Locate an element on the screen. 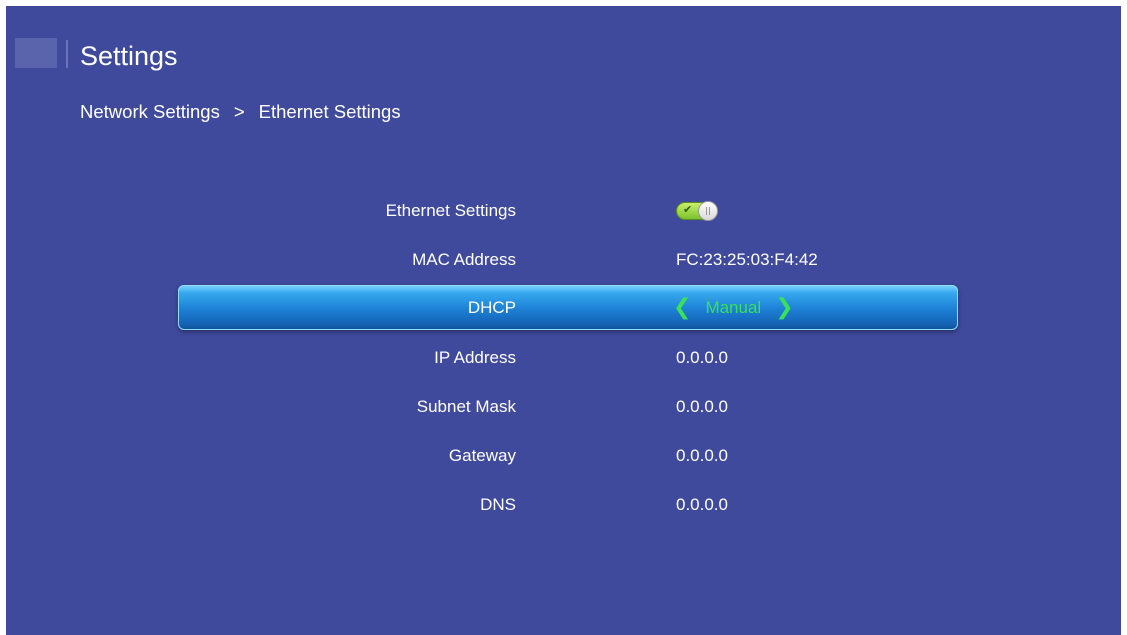 Image resolution: width=1127 pixels, height=635 pixels. dns-value: 0.0.0.0 is located at coordinates (702, 504).